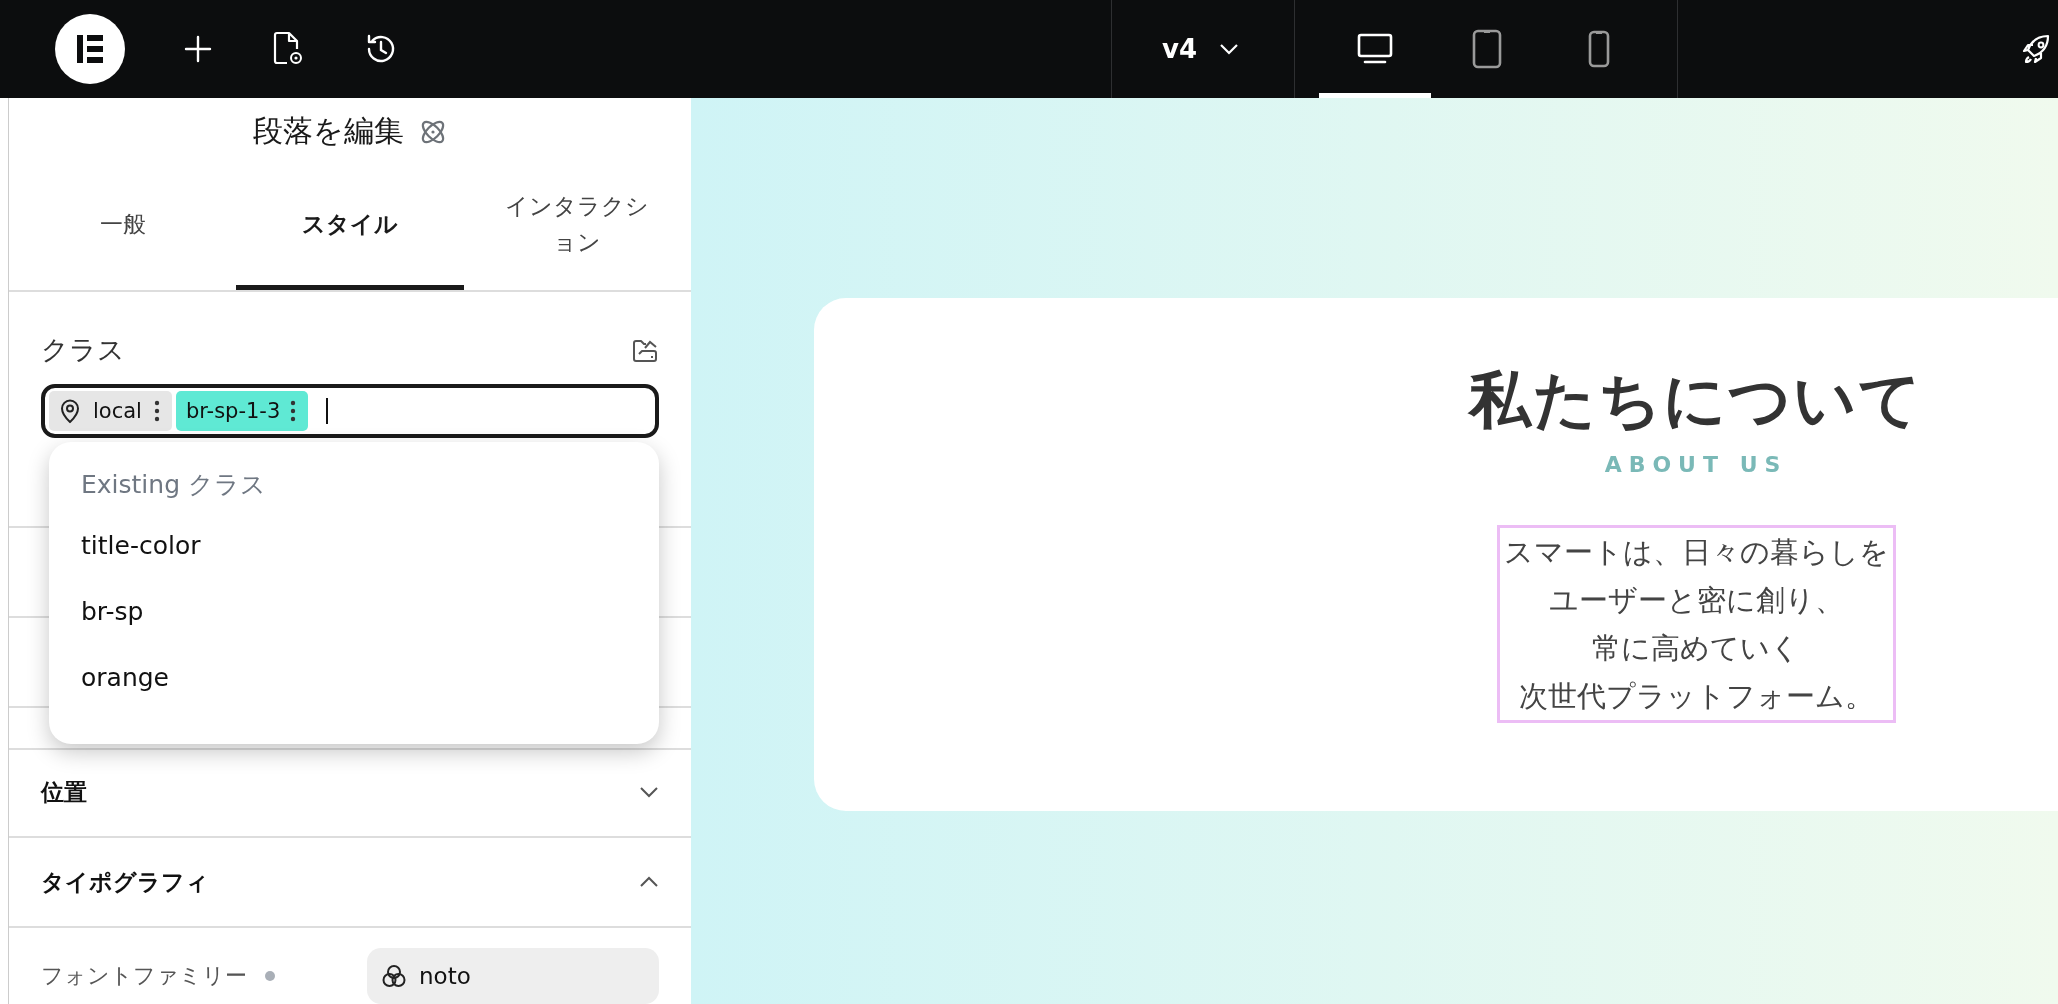 The image size is (2058, 1004). I want to click on section-title: 位置, so click(64, 792).